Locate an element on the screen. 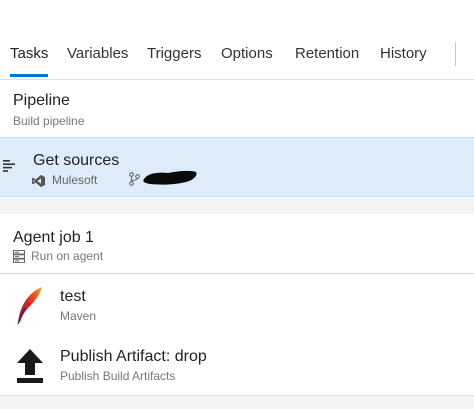 The image size is (474, 409). drag-handle-icon is located at coordinates (11, 168).